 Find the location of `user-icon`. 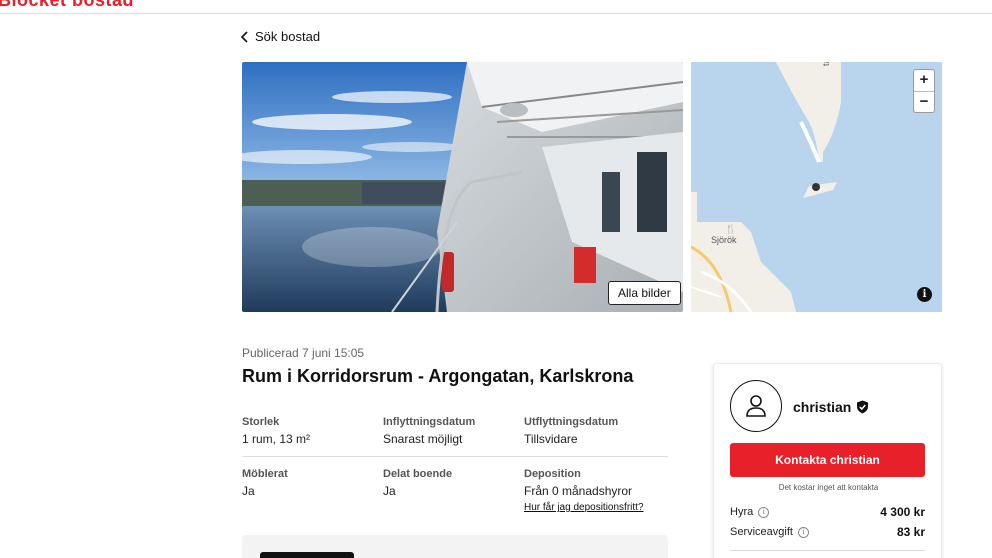

user-icon is located at coordinates (756, 406).